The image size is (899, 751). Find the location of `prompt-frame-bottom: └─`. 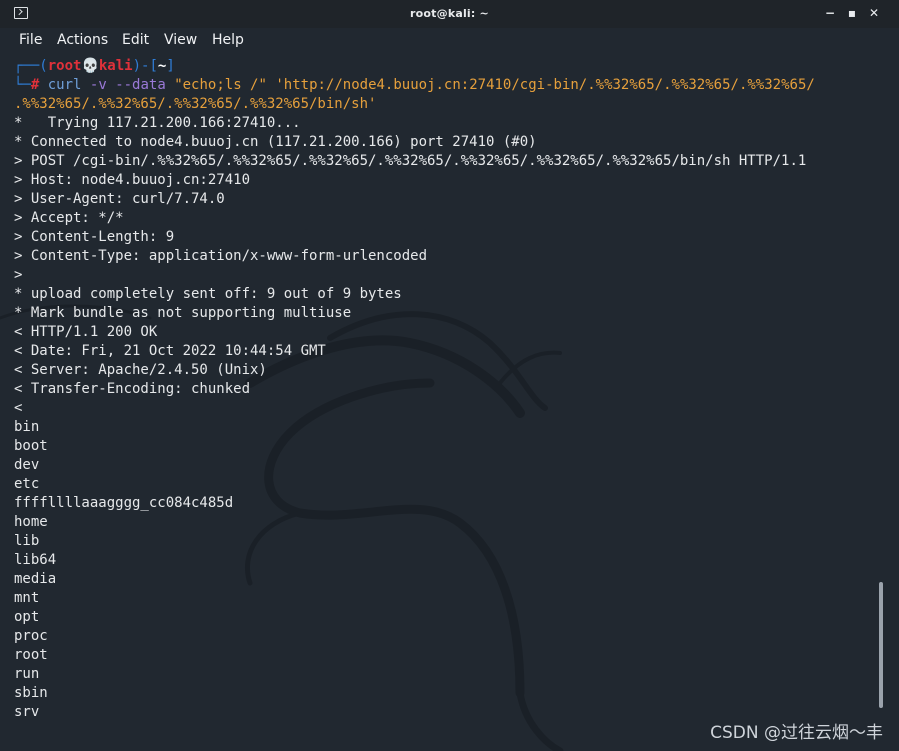

prompt-frame-bottom: └─ is located at coordinates (22, 85).